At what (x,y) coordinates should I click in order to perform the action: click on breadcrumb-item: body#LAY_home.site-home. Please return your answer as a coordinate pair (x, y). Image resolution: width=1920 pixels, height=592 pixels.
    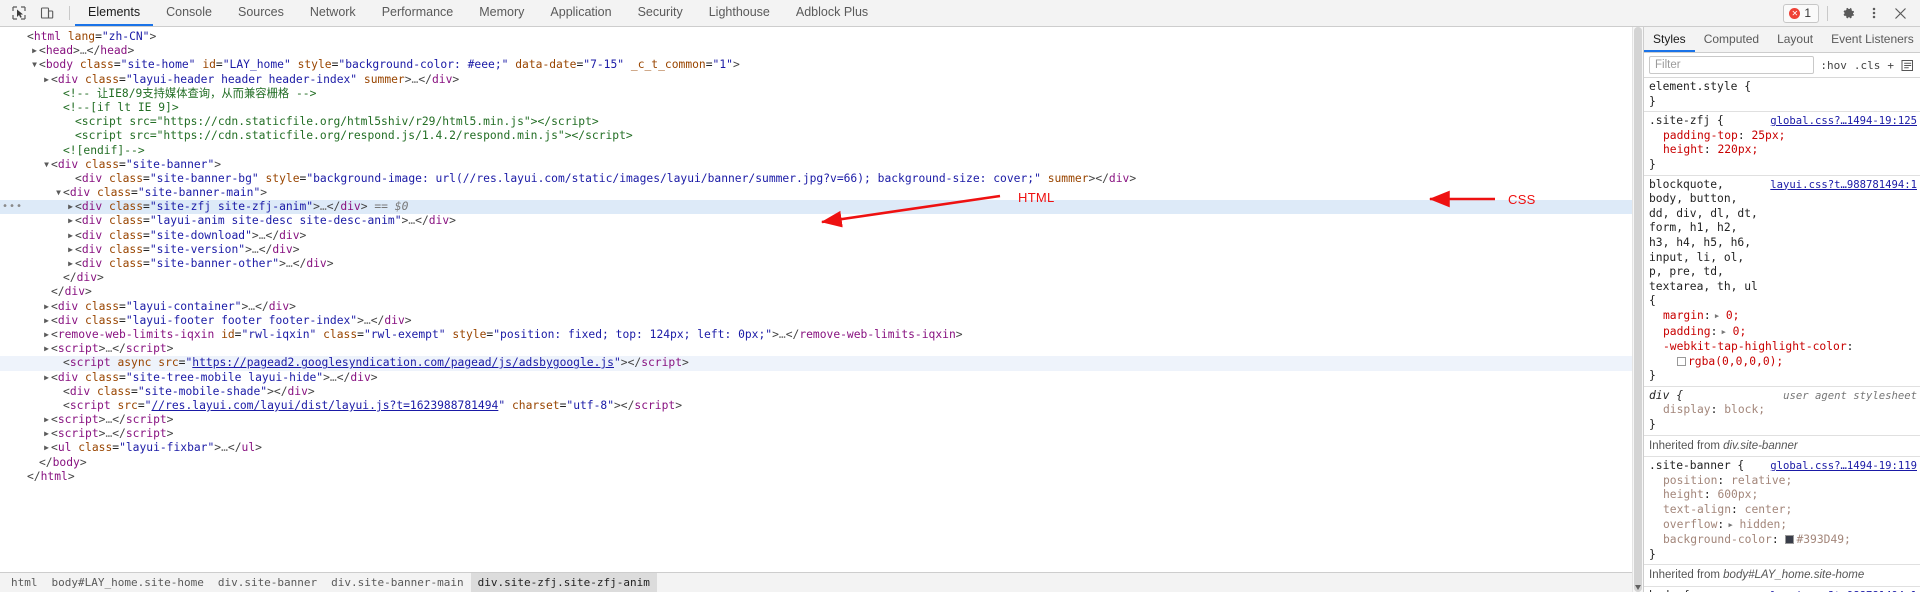
    Looking at the image, I should click on (128, 582).